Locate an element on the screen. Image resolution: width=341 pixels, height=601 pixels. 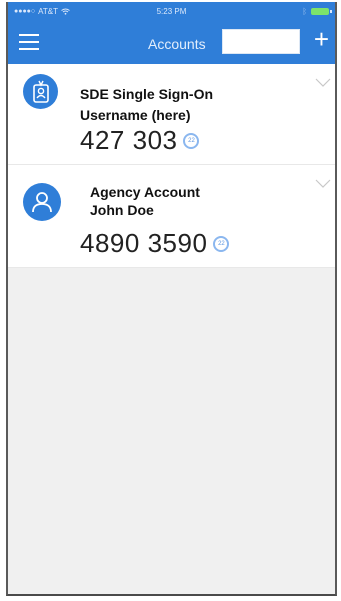
status-time: 5:23 PM is located at coordinates (171, 11).